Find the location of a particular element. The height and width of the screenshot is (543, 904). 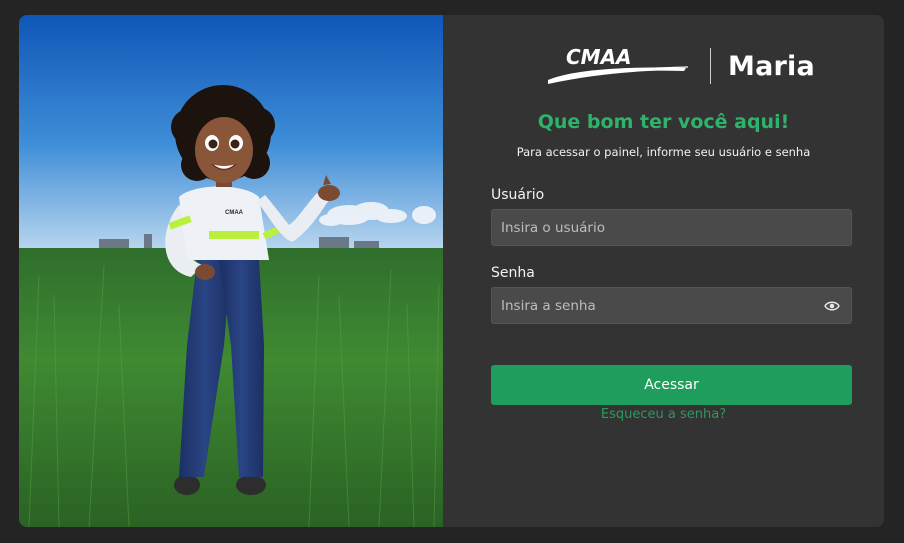

username-input is located at coordinates (671, 227).